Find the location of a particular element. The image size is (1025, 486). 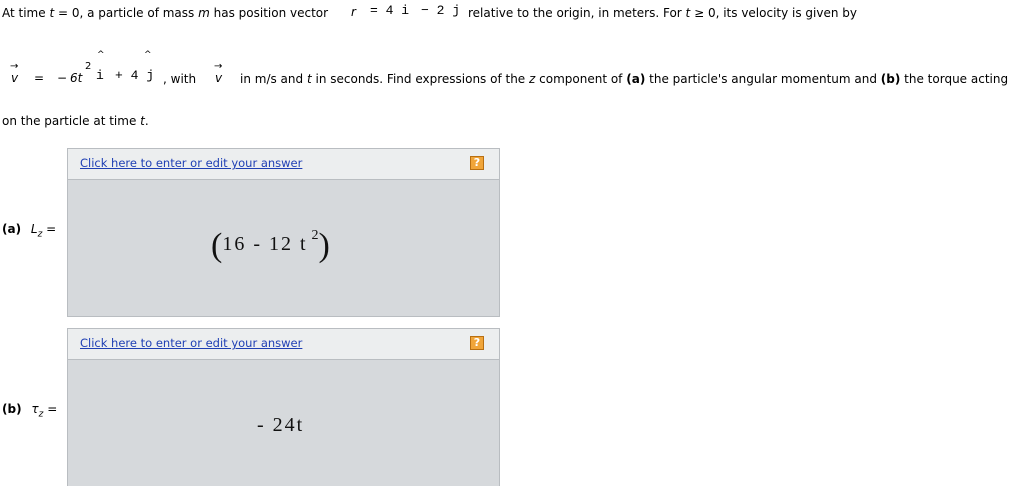

velocity-vector-symbol-2: → v is located at coordinates (218, 74).